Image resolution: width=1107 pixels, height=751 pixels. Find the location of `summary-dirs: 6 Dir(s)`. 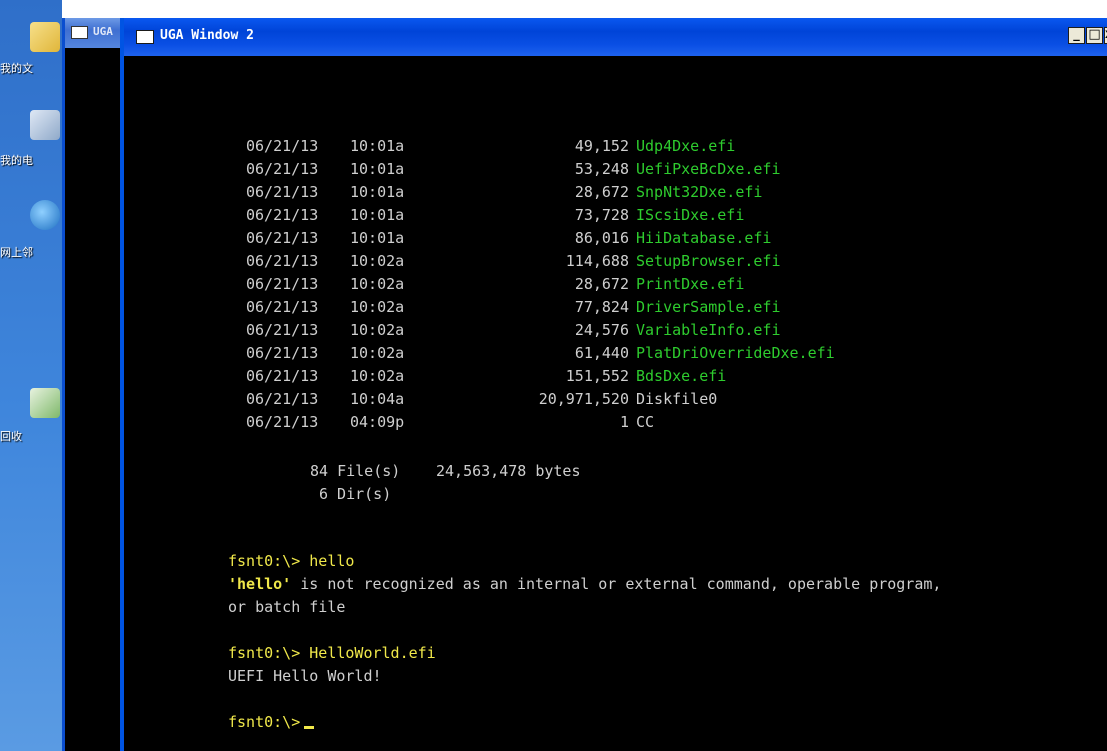

summary-dirs: 6 Dir(s) is located at coordinates (355, 494).